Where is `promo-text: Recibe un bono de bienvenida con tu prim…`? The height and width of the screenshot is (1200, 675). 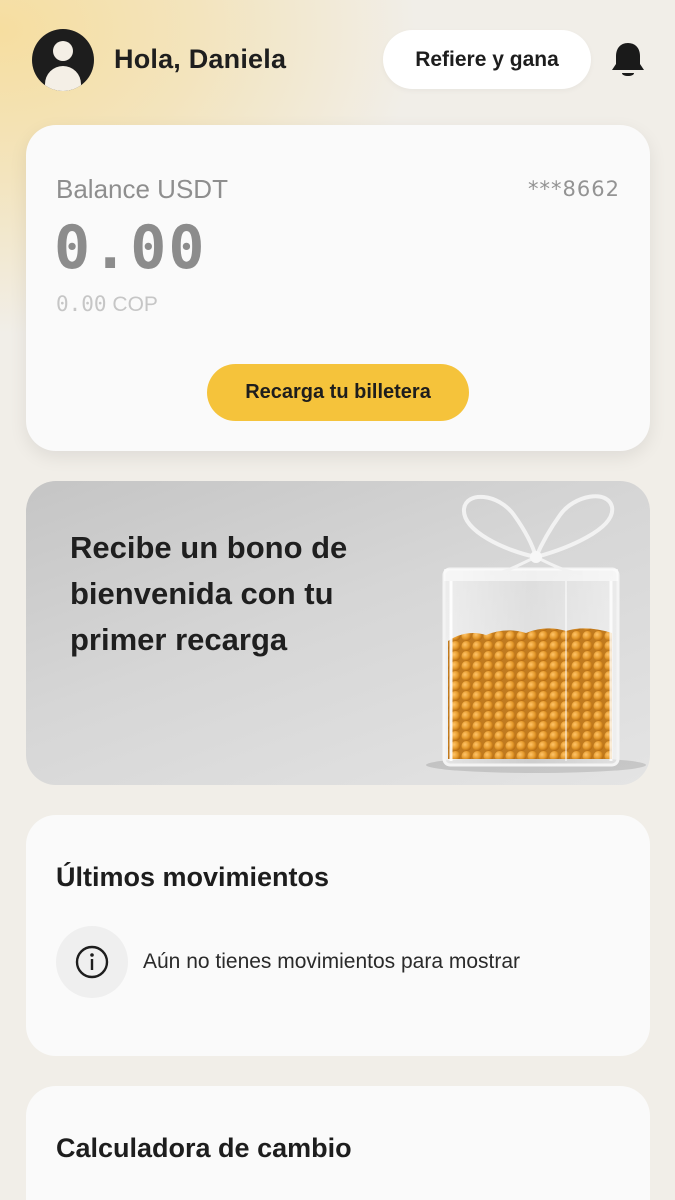
promo-text: Recibe un bono de bienvenida con tu prim… is located at coordinates (209, 593).